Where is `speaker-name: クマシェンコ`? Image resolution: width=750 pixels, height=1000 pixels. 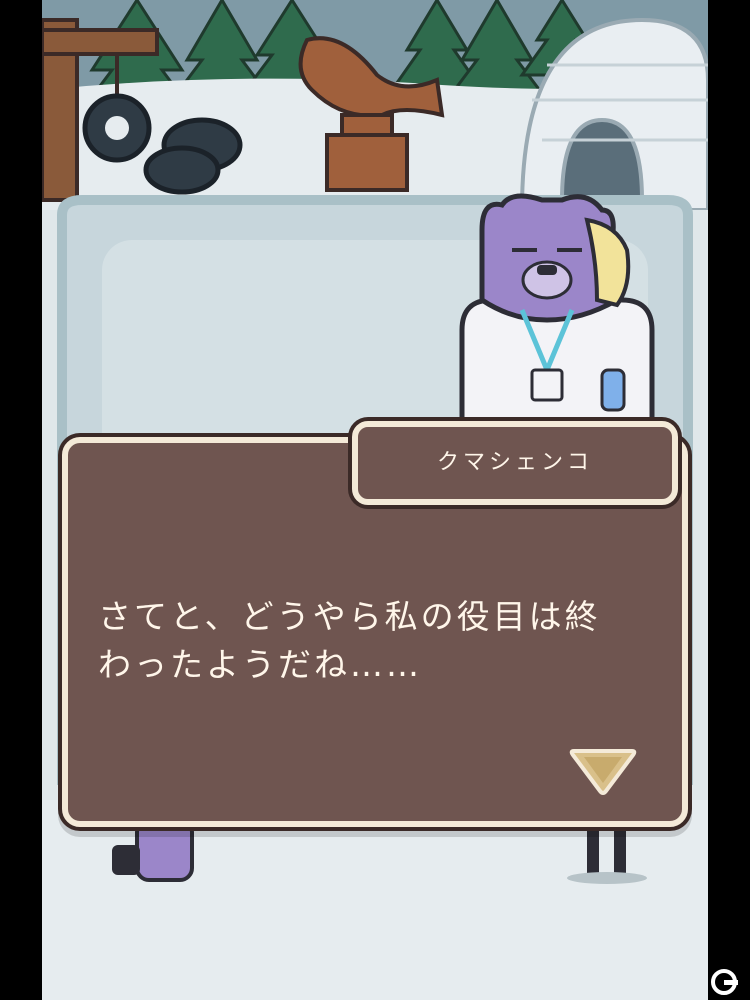 speaker-name: クマシェンコ is located at coordinates (514, 462).